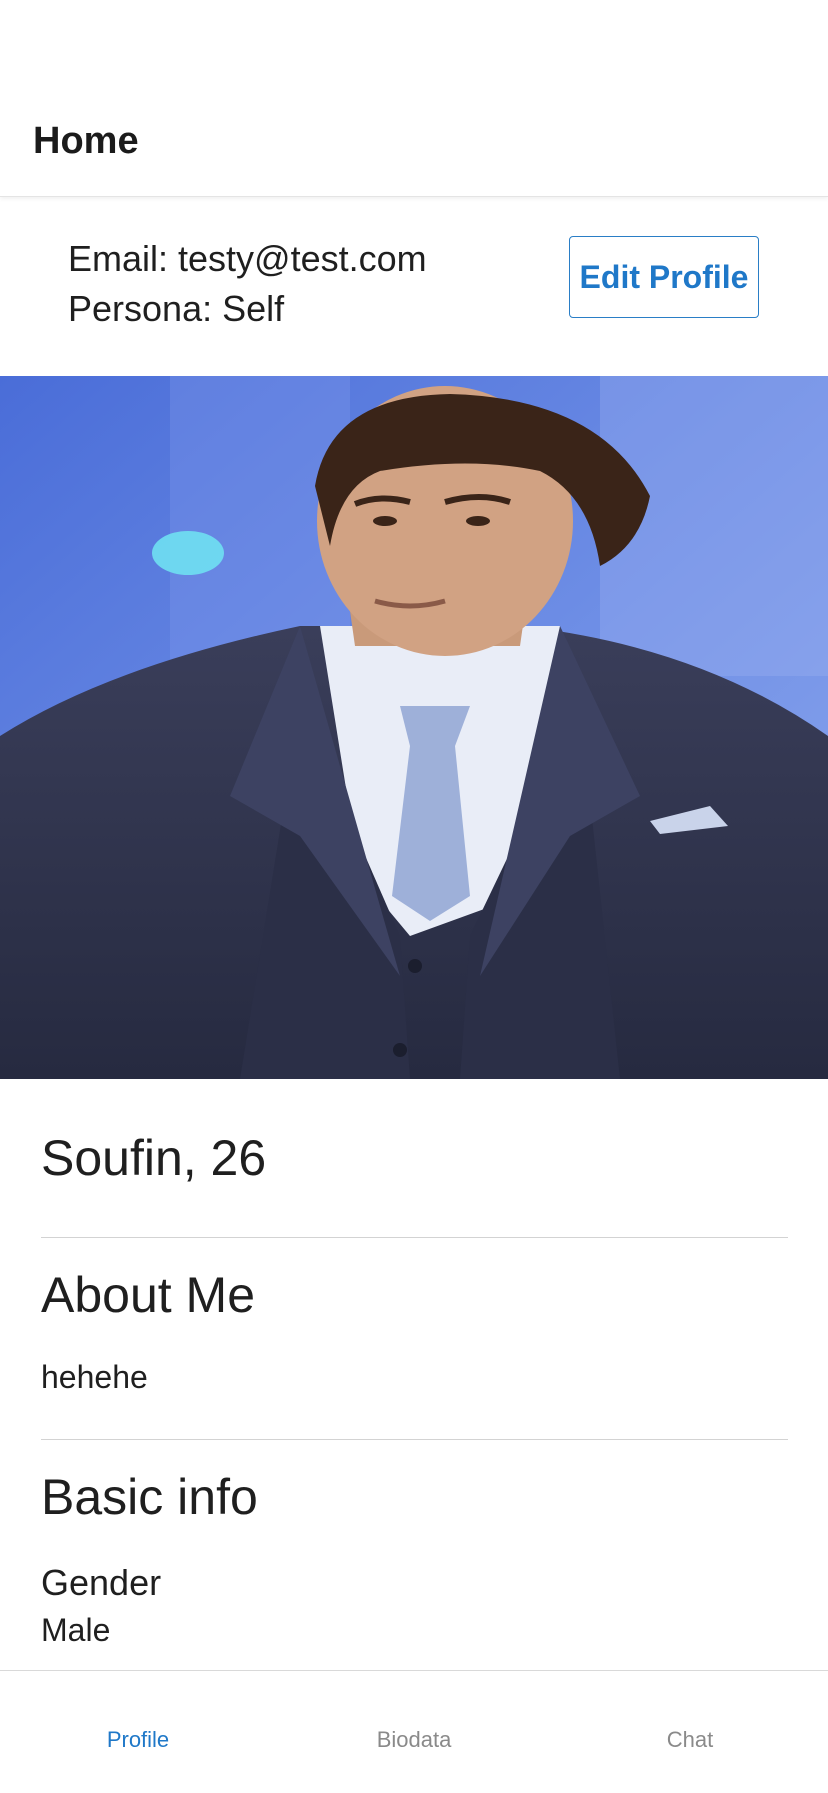  Describe the element at coordinates (86, 141) in the screenshot. I see `page-title: Home` at that location.